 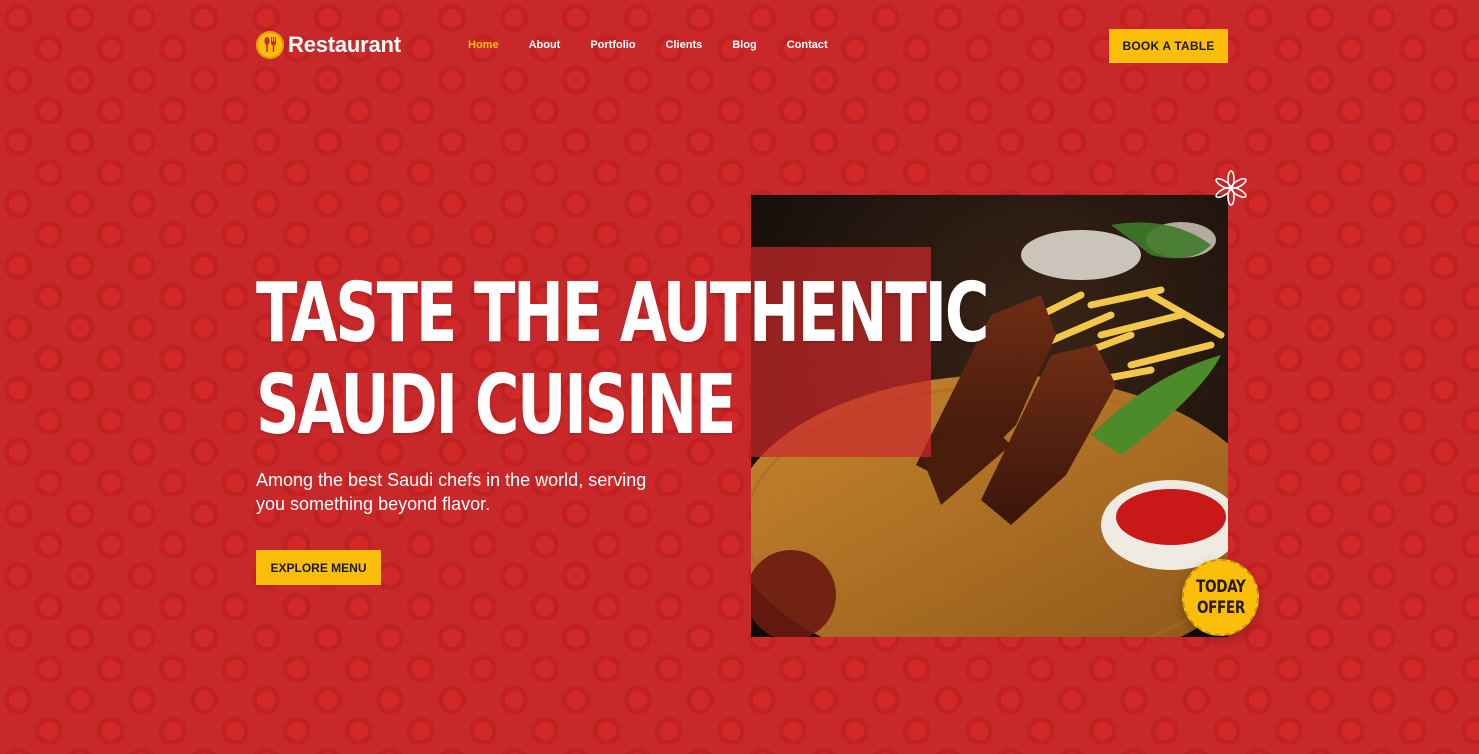 What do you see at coordinates (1168, 46) in the screenshot?
I see `book-table-button: BOOK A TABLE` at bounding box center [1168, 46].